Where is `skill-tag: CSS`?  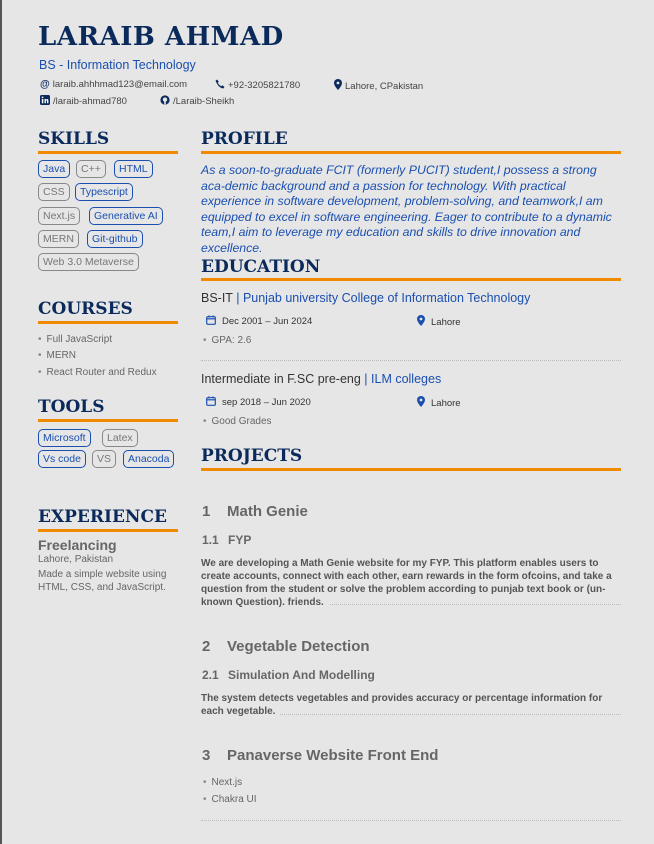 skill-tag: CSS is located at coordinates (54, 192).